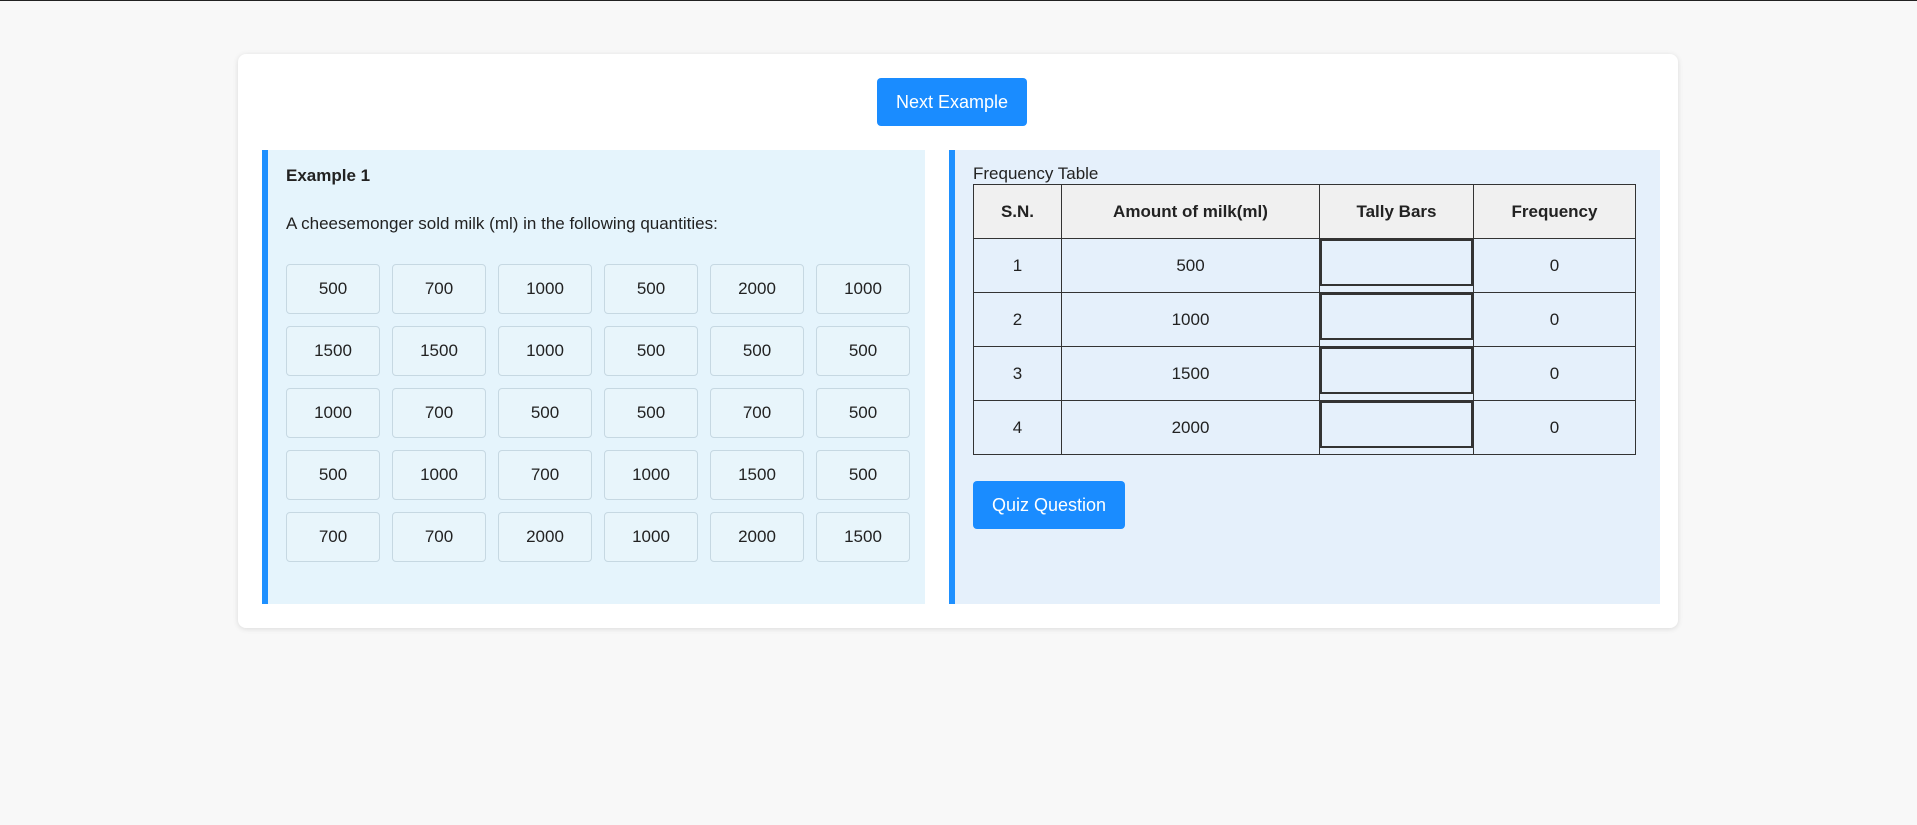 This screenshot has width=1917, height=825. I want to click on header-tally: Tally Bars, so click(1396, 211).